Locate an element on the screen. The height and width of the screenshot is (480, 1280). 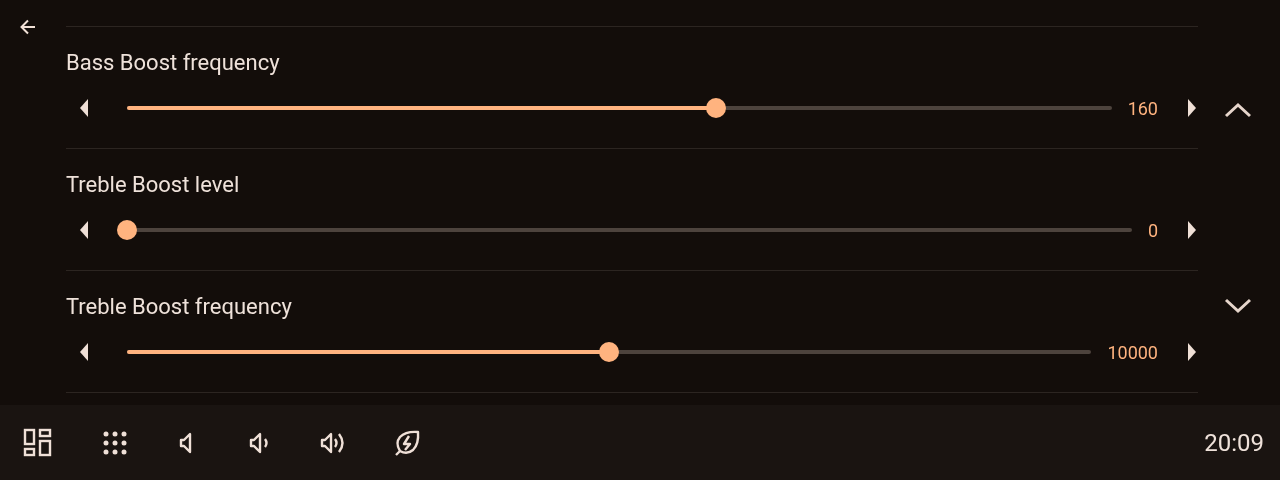
slider-value: 10000 is located at coordinates (1132, 352).